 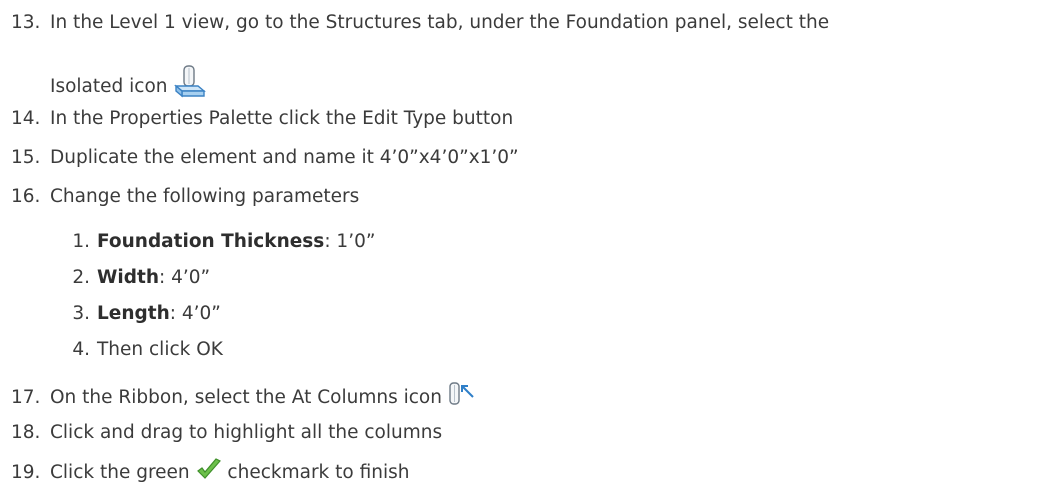 I want to click on step-number: 13., so click(x=26, y=22).